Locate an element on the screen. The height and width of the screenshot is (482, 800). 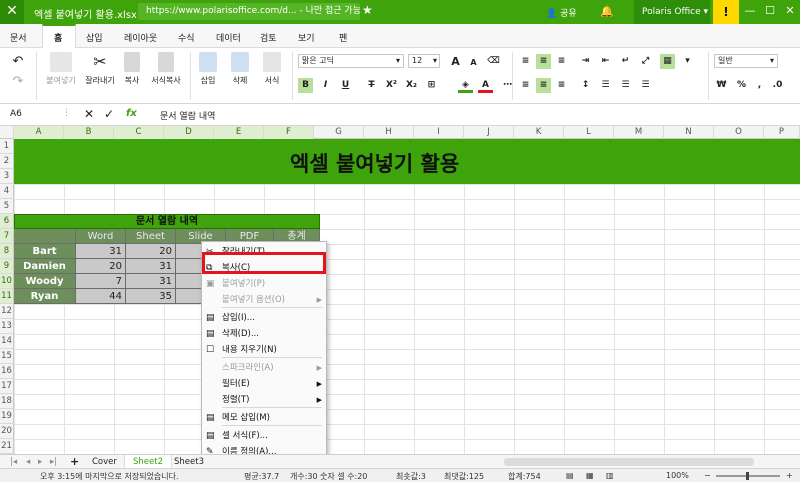
clear-format-icon: ⌫ is located at coordinates (493, 61).